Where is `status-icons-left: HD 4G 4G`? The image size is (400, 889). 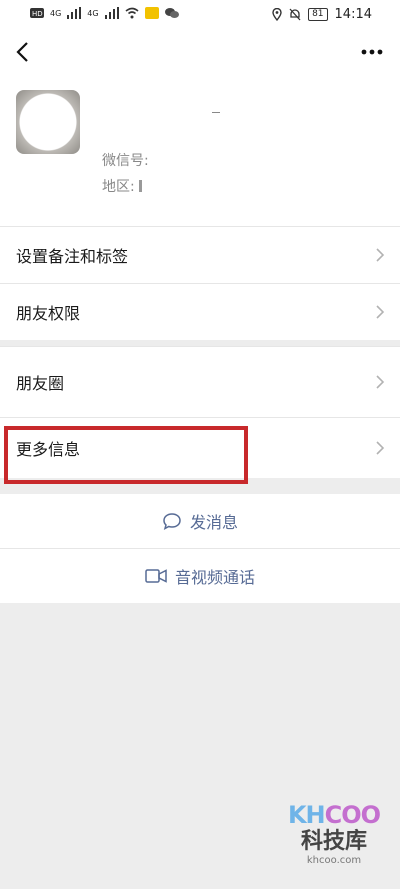
status-icons-left: HD 4G 4G is located at coordinates (104, 13).